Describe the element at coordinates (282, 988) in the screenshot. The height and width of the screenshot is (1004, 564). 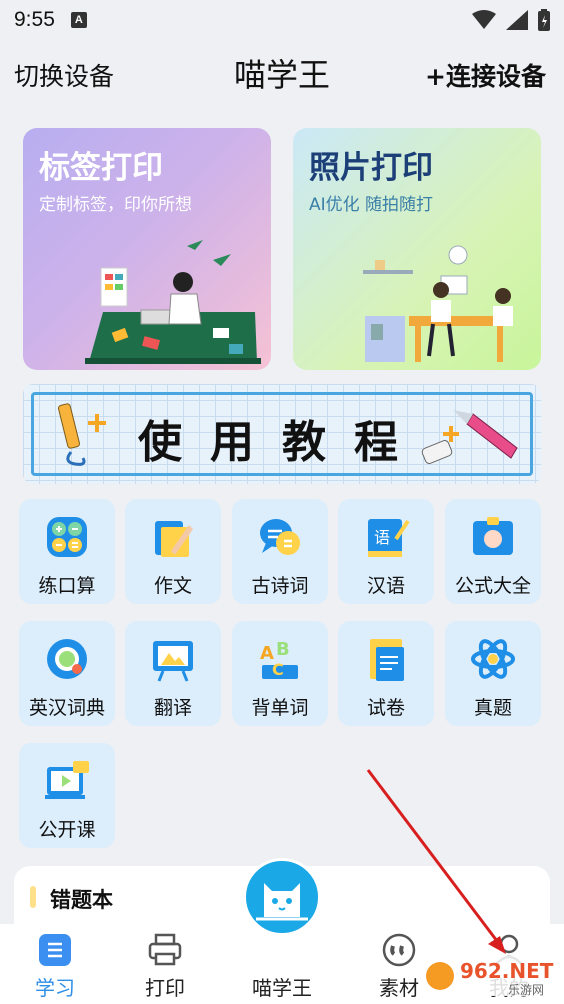
I see `nav-label-home: 喵学王` at that location.